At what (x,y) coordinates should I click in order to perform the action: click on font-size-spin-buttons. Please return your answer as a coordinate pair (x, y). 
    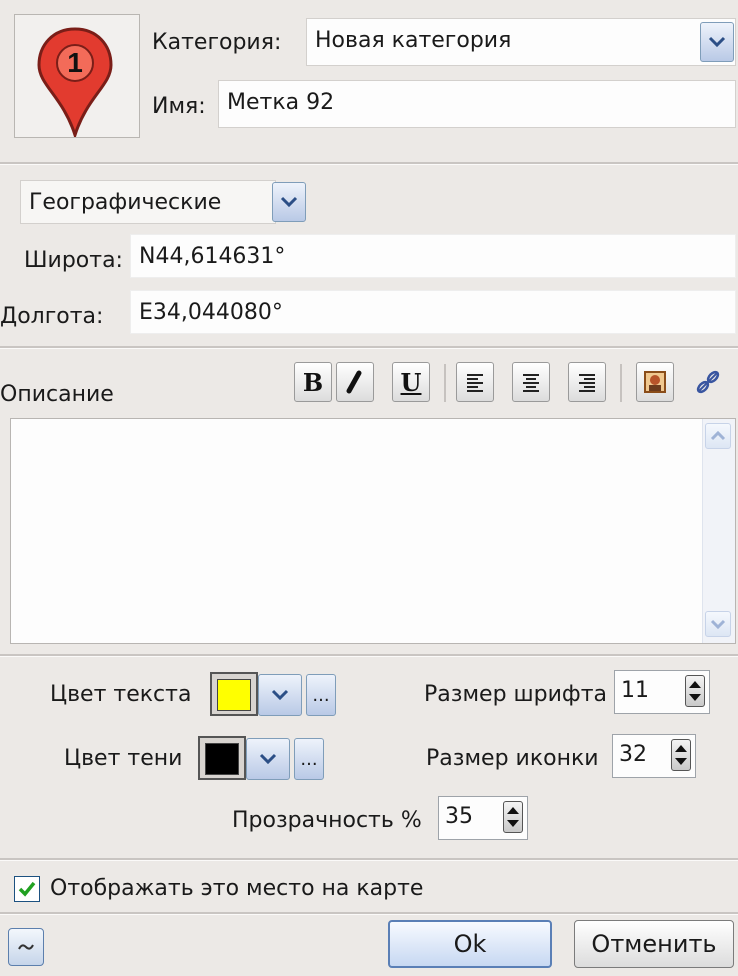
    Looking at the image, I should click on (695, 691).